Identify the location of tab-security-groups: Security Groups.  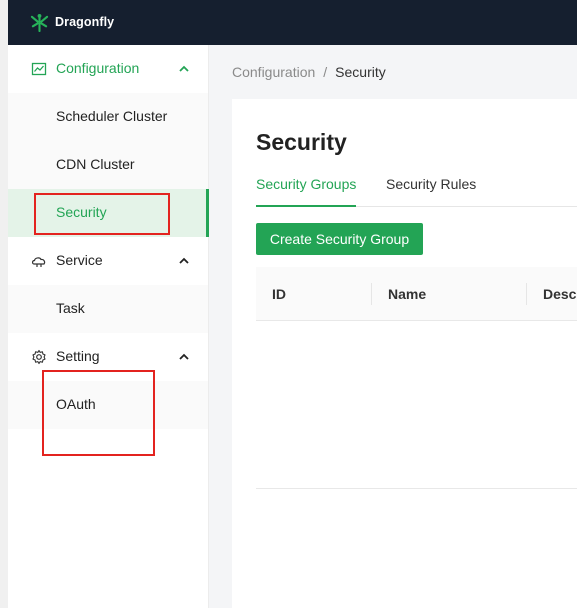
(306, 191).